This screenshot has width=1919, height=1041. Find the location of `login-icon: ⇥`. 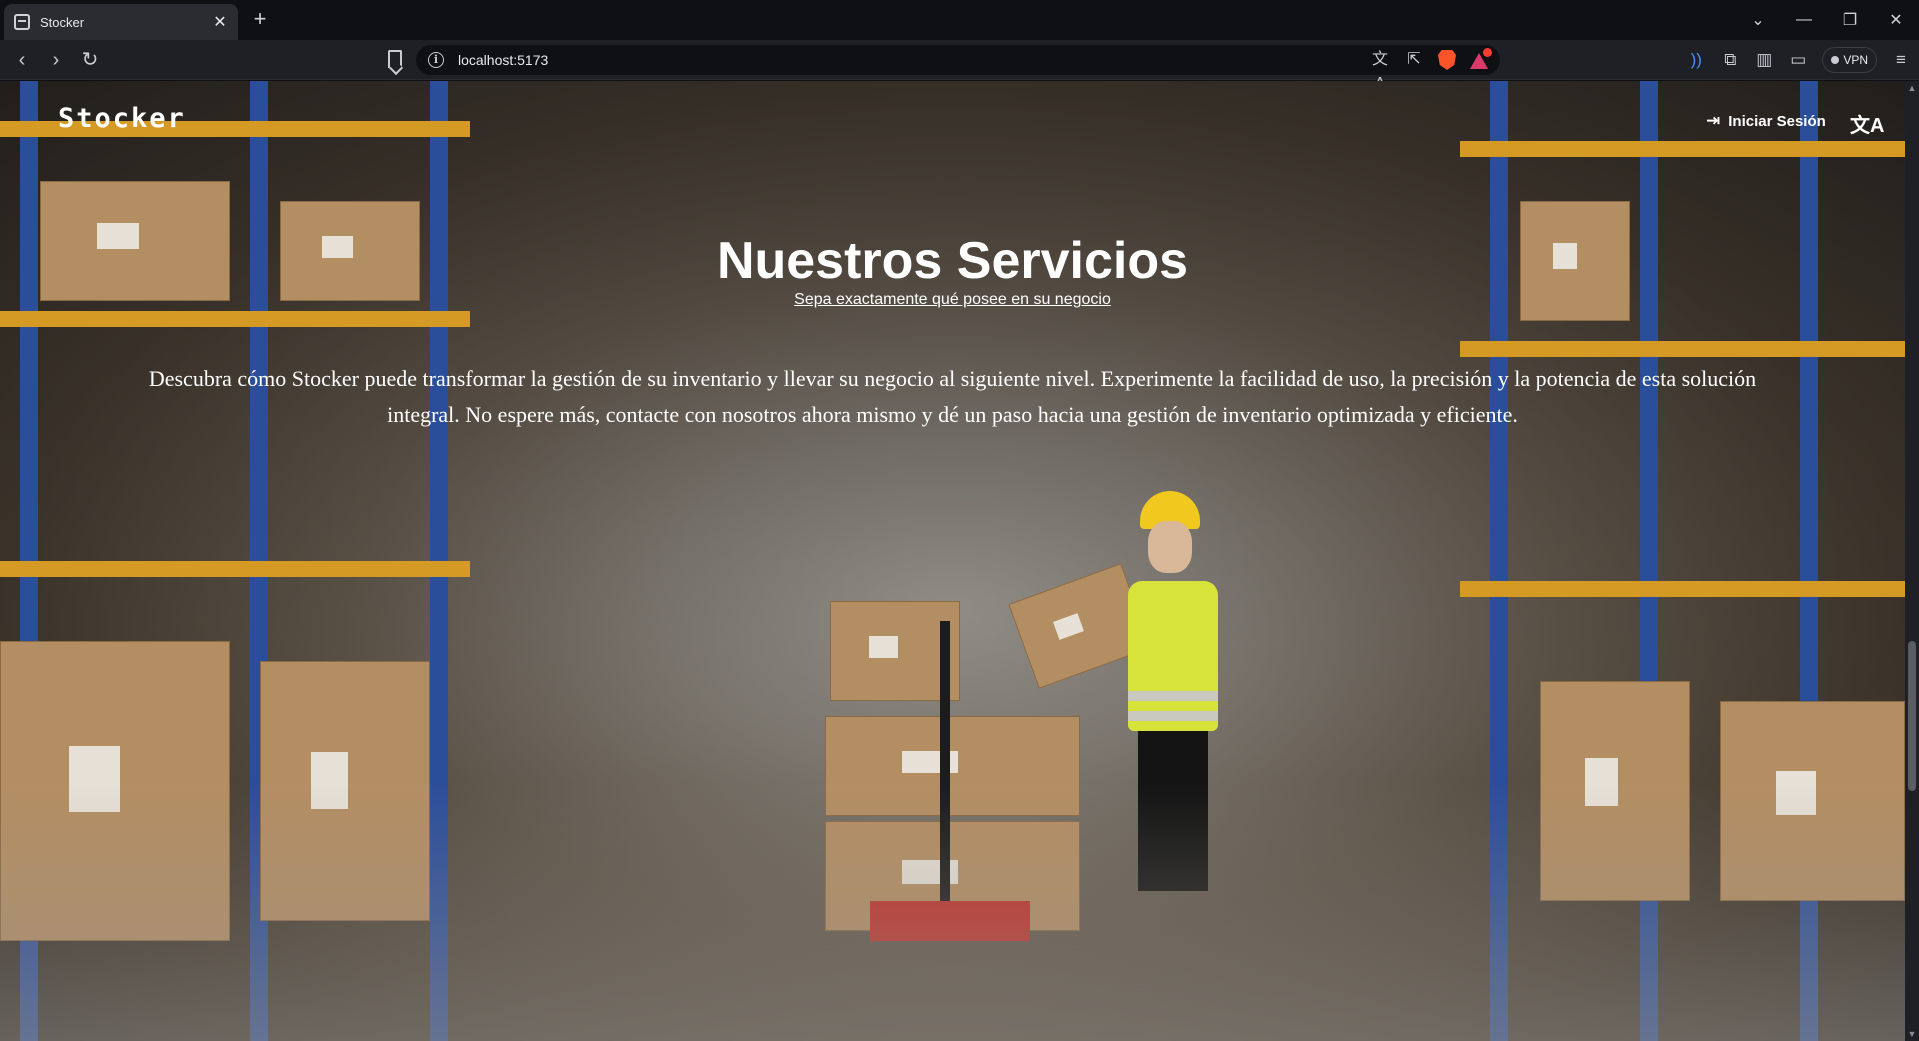

login-icon: ⇥ is located at coordinates (1713, 120).